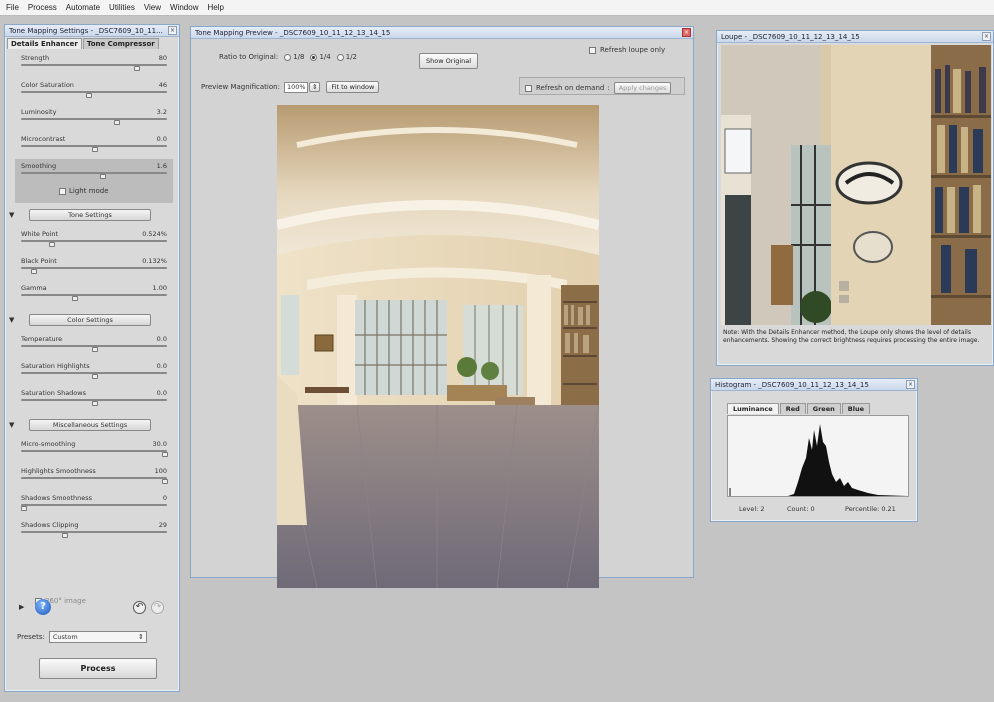  What do you see at coordinates (299, 57) in the screenshot?
I see `ratio-1-8-label: 1/8` at bounding box center [299, 57].